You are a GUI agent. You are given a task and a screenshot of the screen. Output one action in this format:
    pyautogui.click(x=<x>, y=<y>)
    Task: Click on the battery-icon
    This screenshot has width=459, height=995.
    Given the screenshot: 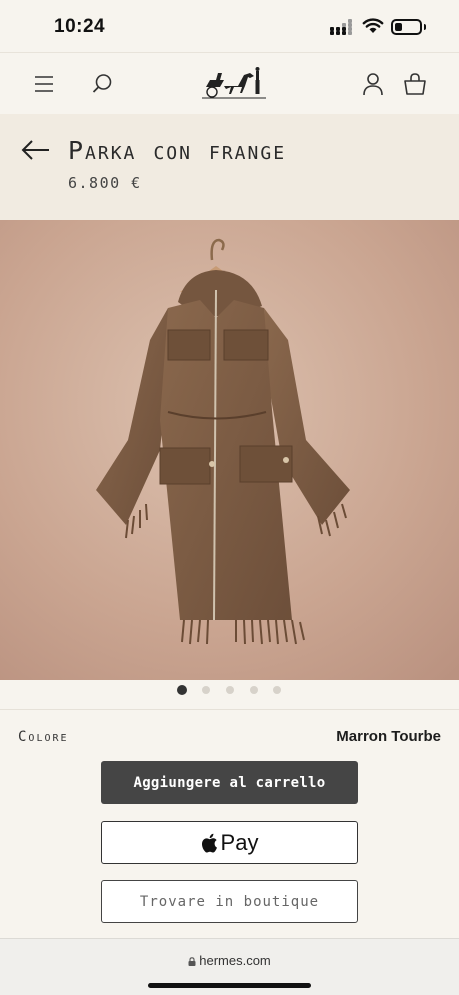 What is the action you would take?
    pyautogui.click(x=406, y=27)
    